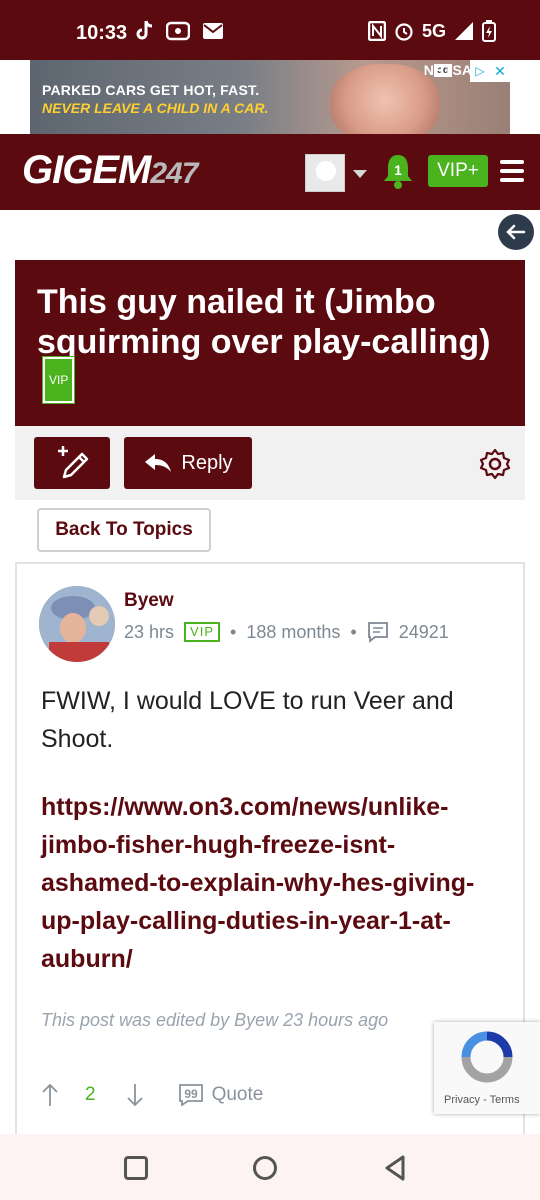  What do you see at coordinates (447, 70) in the screenshot?
I see `ad-advertiser: NHTSA` at bounding box center [447, 70].